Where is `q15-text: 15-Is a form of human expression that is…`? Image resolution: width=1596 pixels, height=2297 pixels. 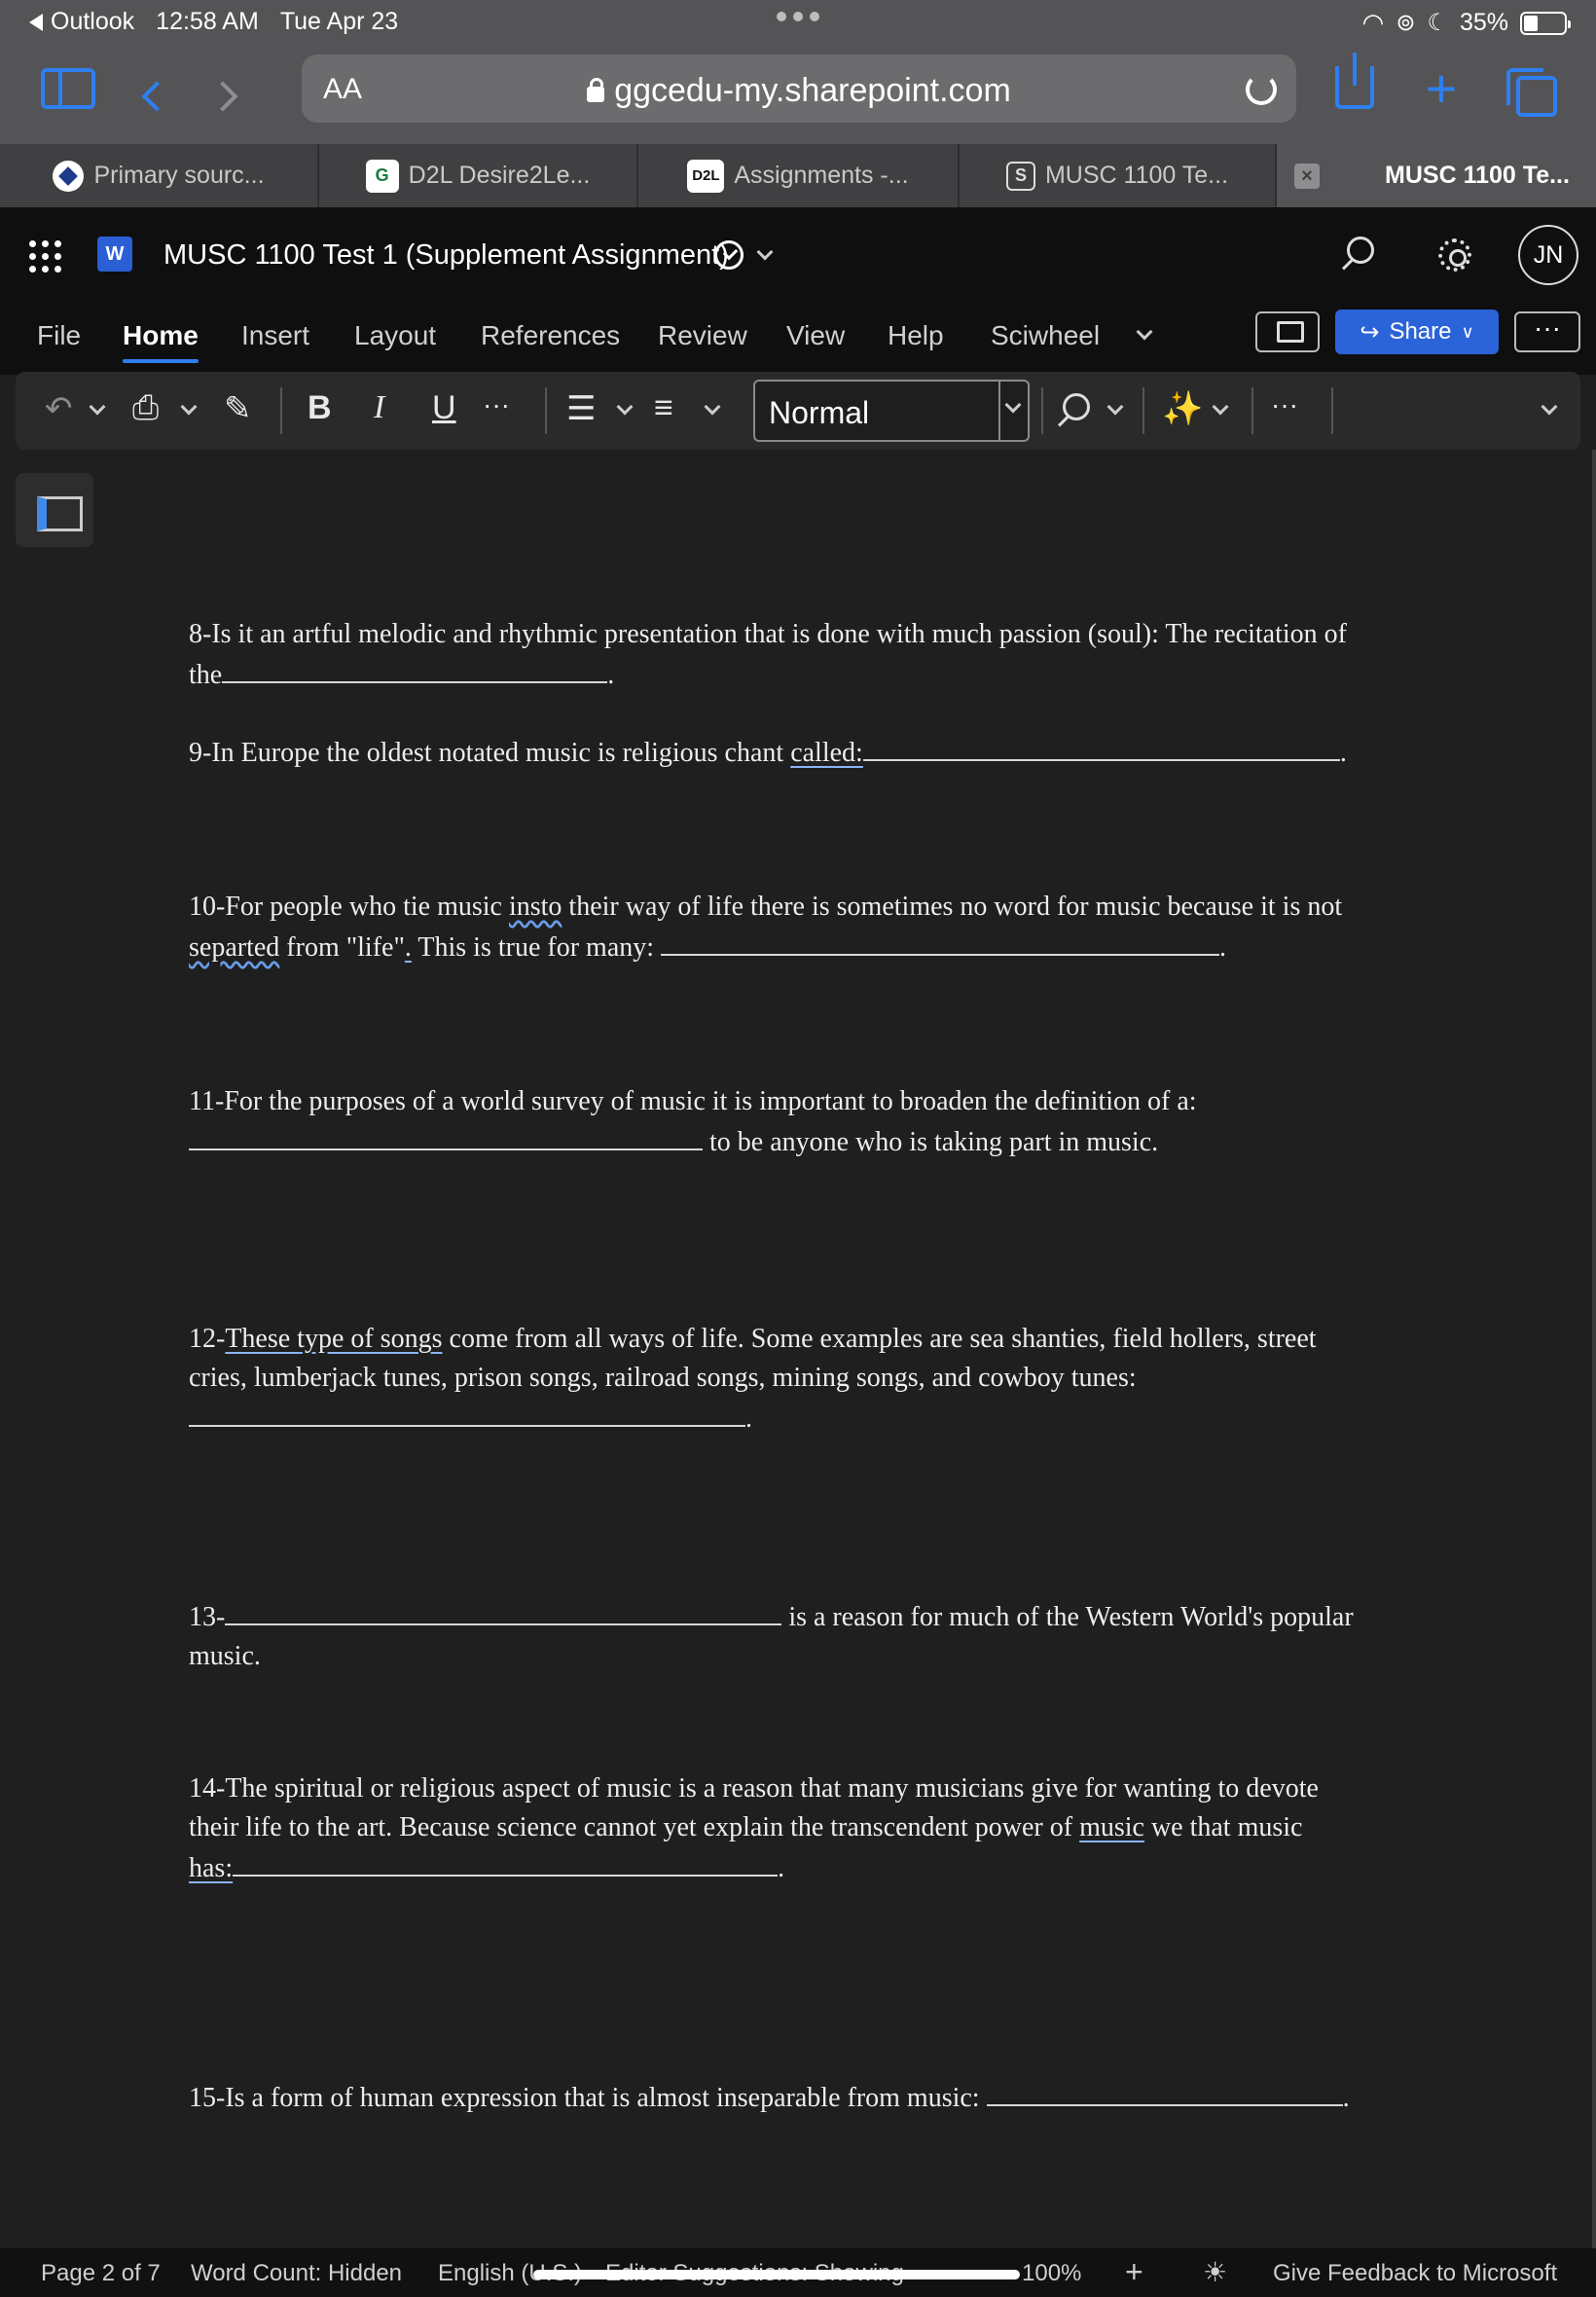
q15-text: 15-Is a form of human expression that is… is located at coordinates (588, 2098).